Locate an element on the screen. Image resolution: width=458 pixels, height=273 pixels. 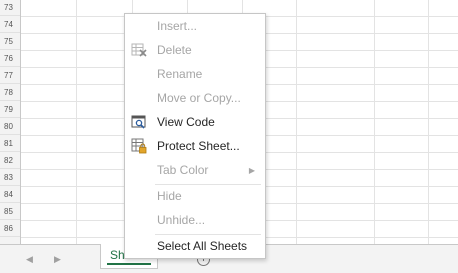
row-header: 74 is located at coordinates (10, 25).